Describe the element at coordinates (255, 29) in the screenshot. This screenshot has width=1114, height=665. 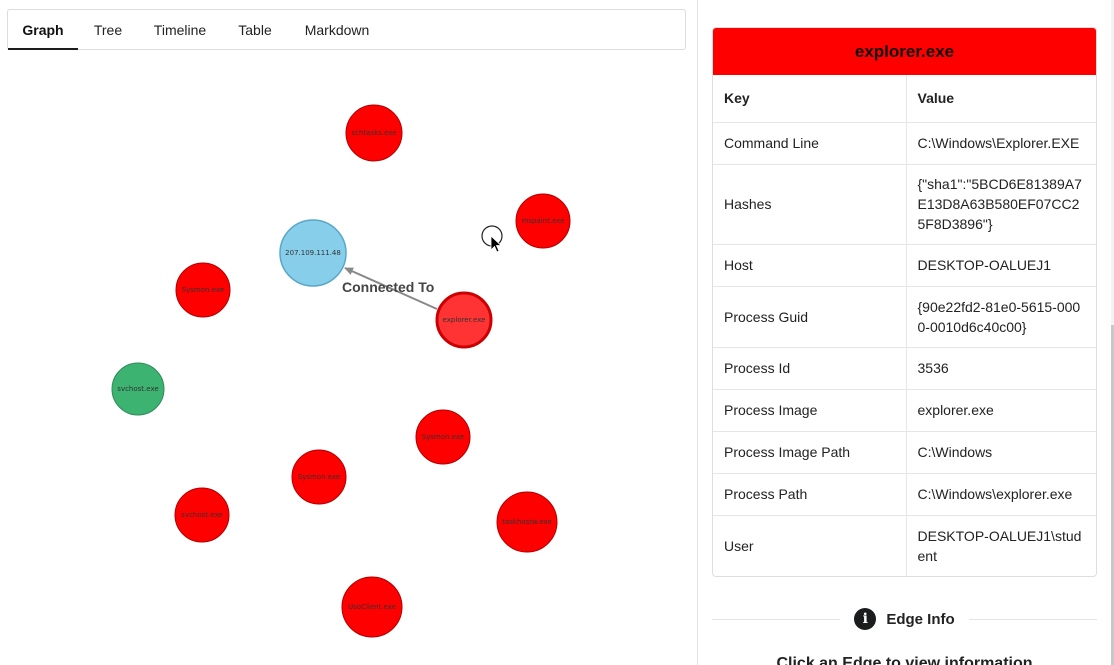
I see `tab-table: Table` at that location.